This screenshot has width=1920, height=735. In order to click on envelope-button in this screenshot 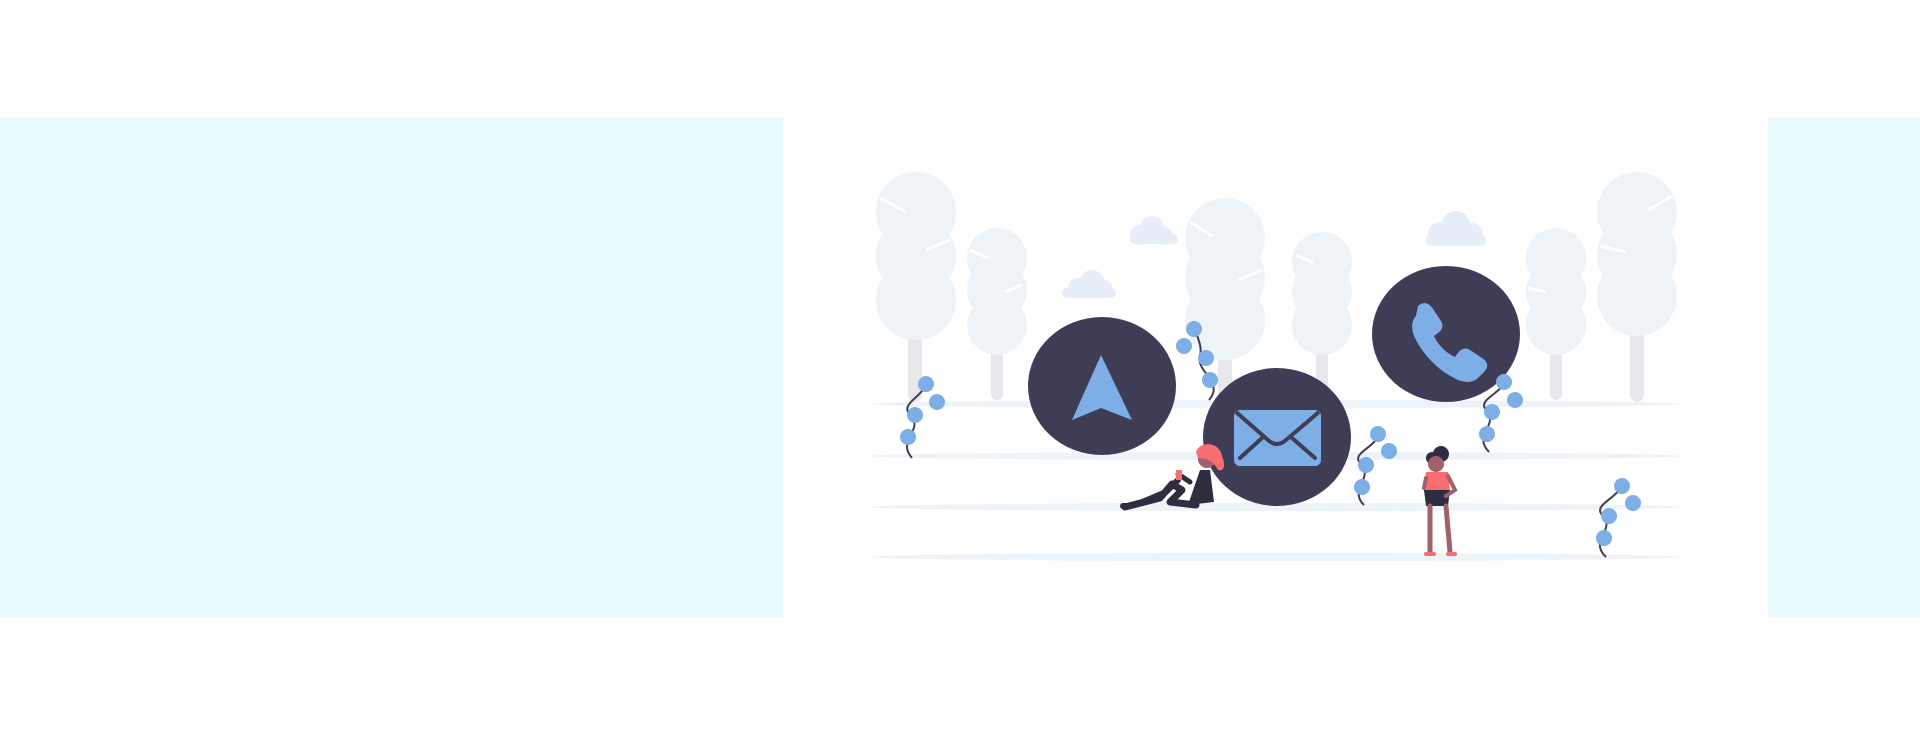, I will do `click(1277, 437)`.